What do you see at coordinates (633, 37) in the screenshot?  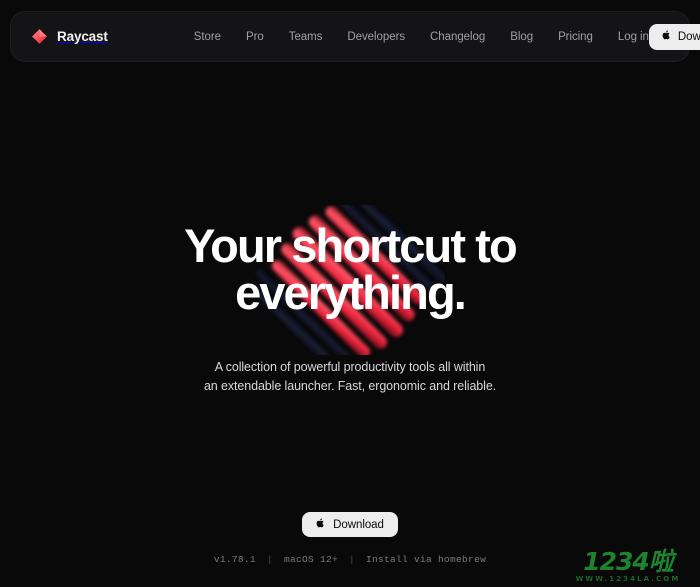 I see `nav-link-login: Log in` at bounding box center [633, 37].